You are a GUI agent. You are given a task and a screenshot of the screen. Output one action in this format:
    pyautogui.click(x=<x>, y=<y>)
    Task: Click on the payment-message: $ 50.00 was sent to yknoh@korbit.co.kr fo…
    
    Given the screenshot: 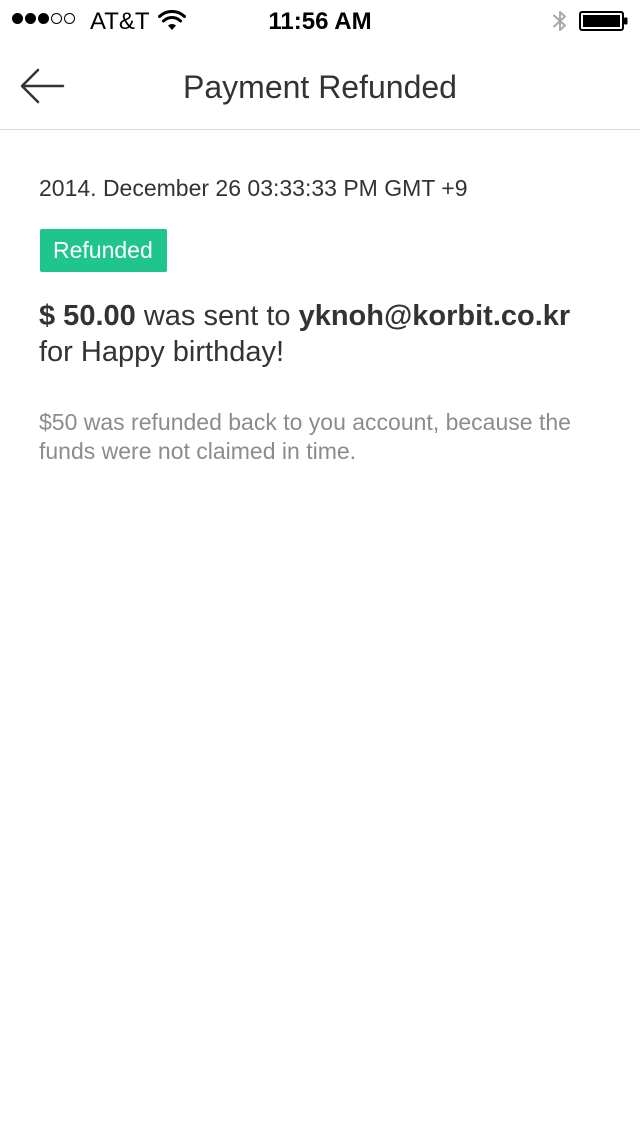 What is the action you would take?
    pyautogui.click(x=329, y=334)
    